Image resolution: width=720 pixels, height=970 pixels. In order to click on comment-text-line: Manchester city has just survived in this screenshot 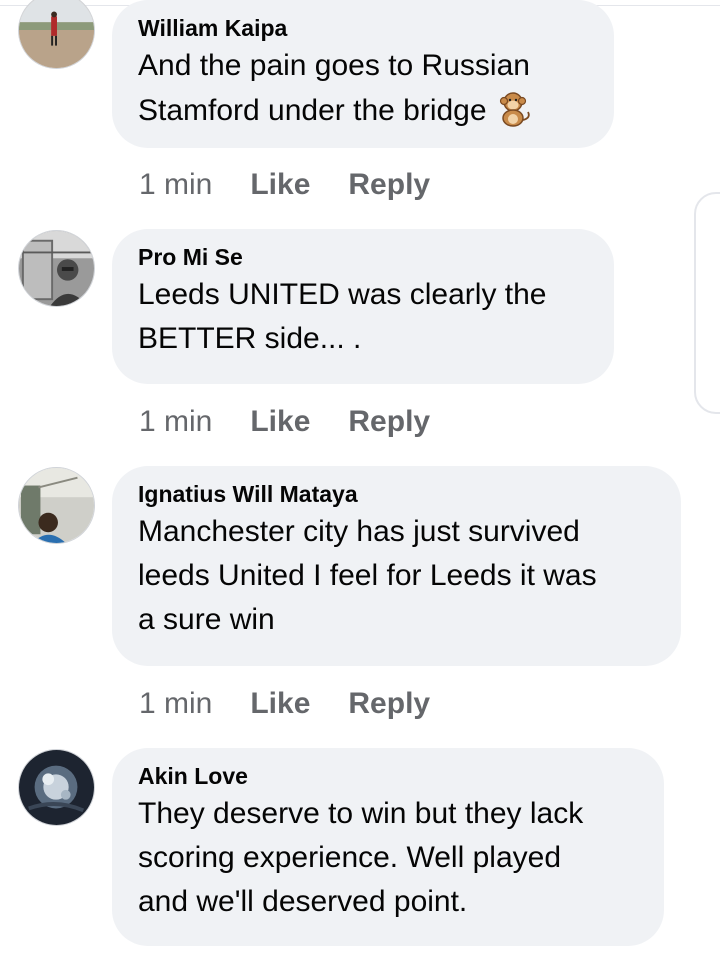, I will do `click(359, 531)`.